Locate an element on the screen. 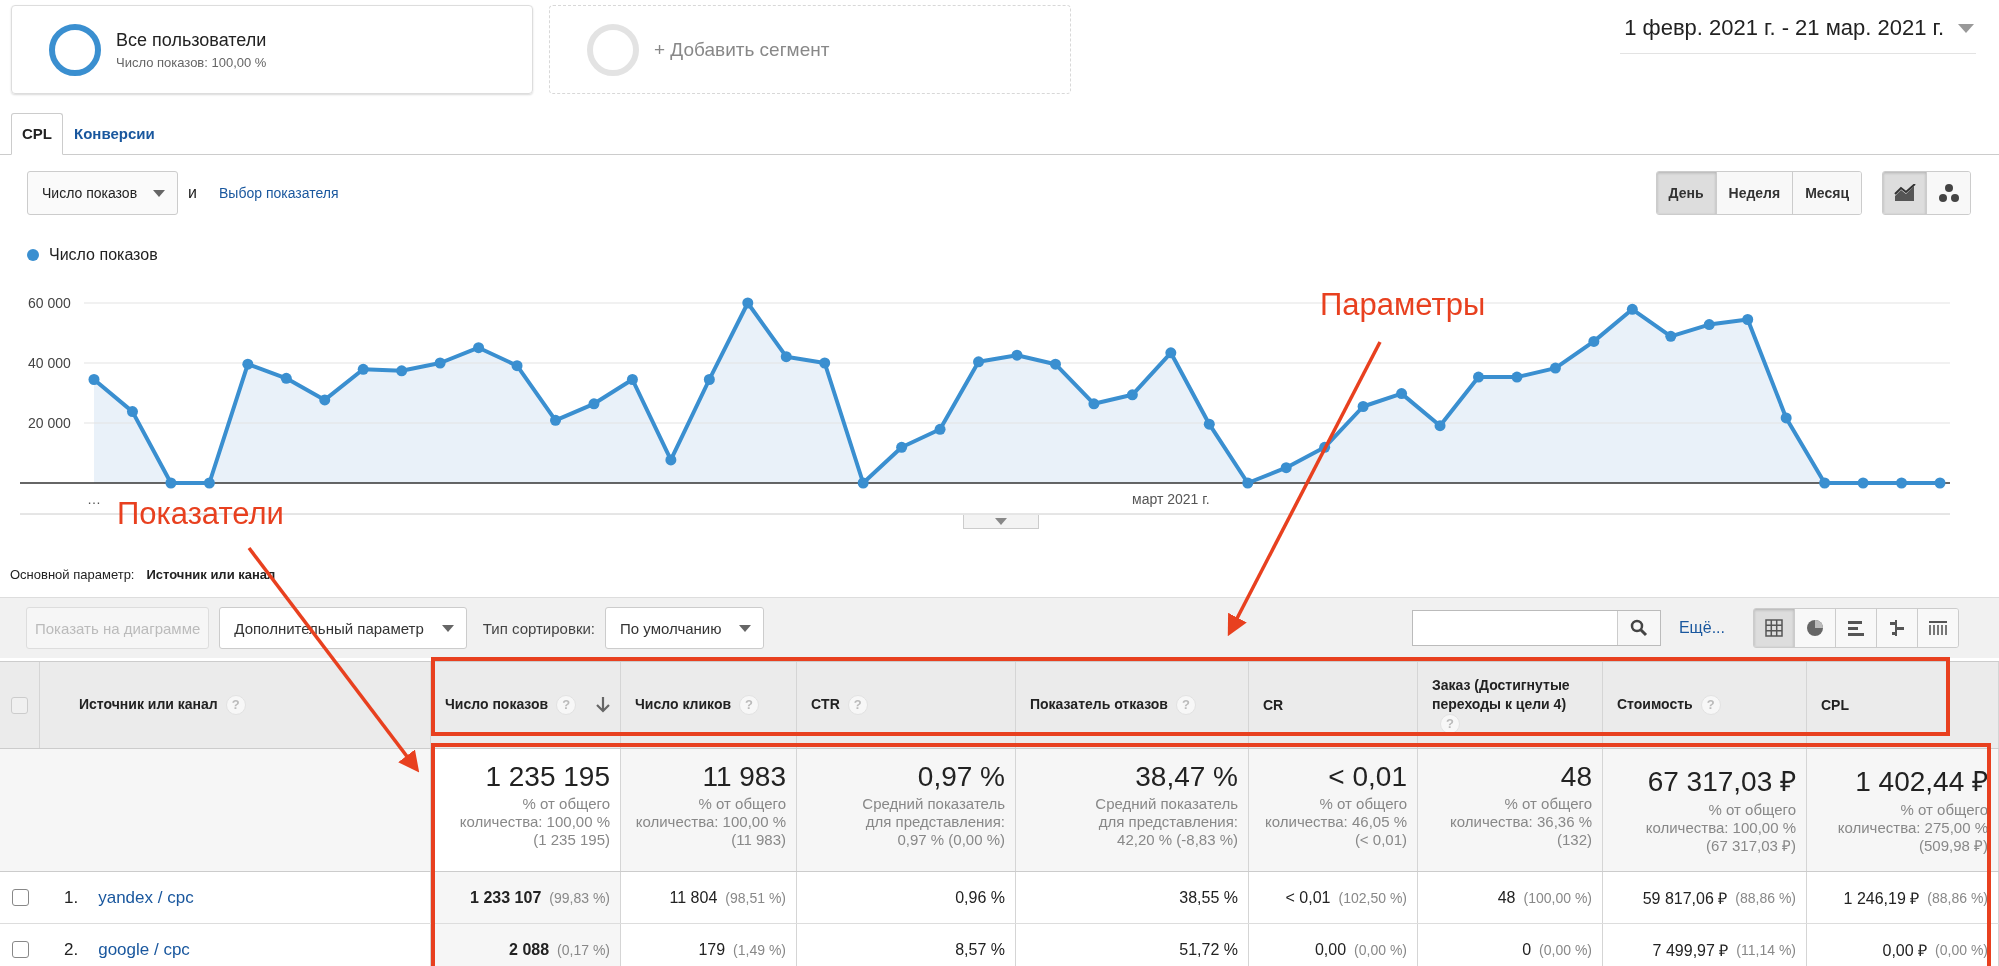 The height and width of the screenshot is (966, 1999). segment-title: Все пользователи is located at coordinates (191, 40).